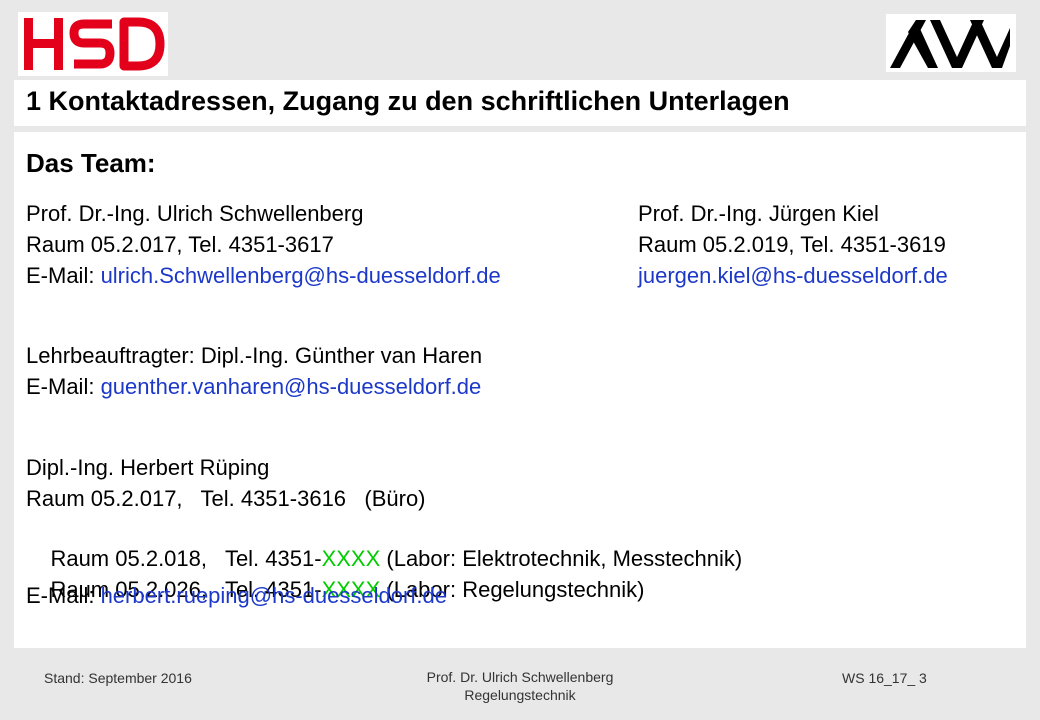 The height and width of the screenshot is (720, 1040). Describe the element at coordinates (195, 213) in the screenshot. I see `person1-name: Prof. Dr.-Ing. Ulrich Schwellenberg` at that location.